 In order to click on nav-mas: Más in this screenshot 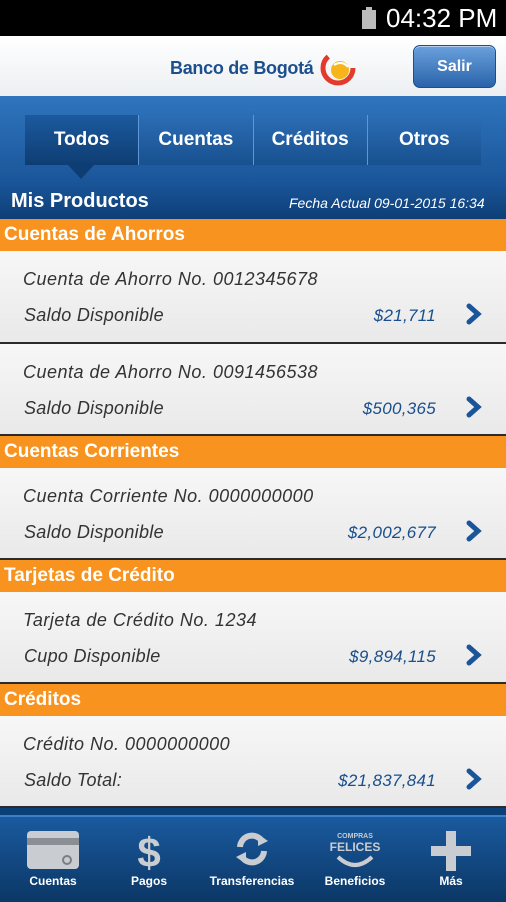, I will do `click(451, 859)`.